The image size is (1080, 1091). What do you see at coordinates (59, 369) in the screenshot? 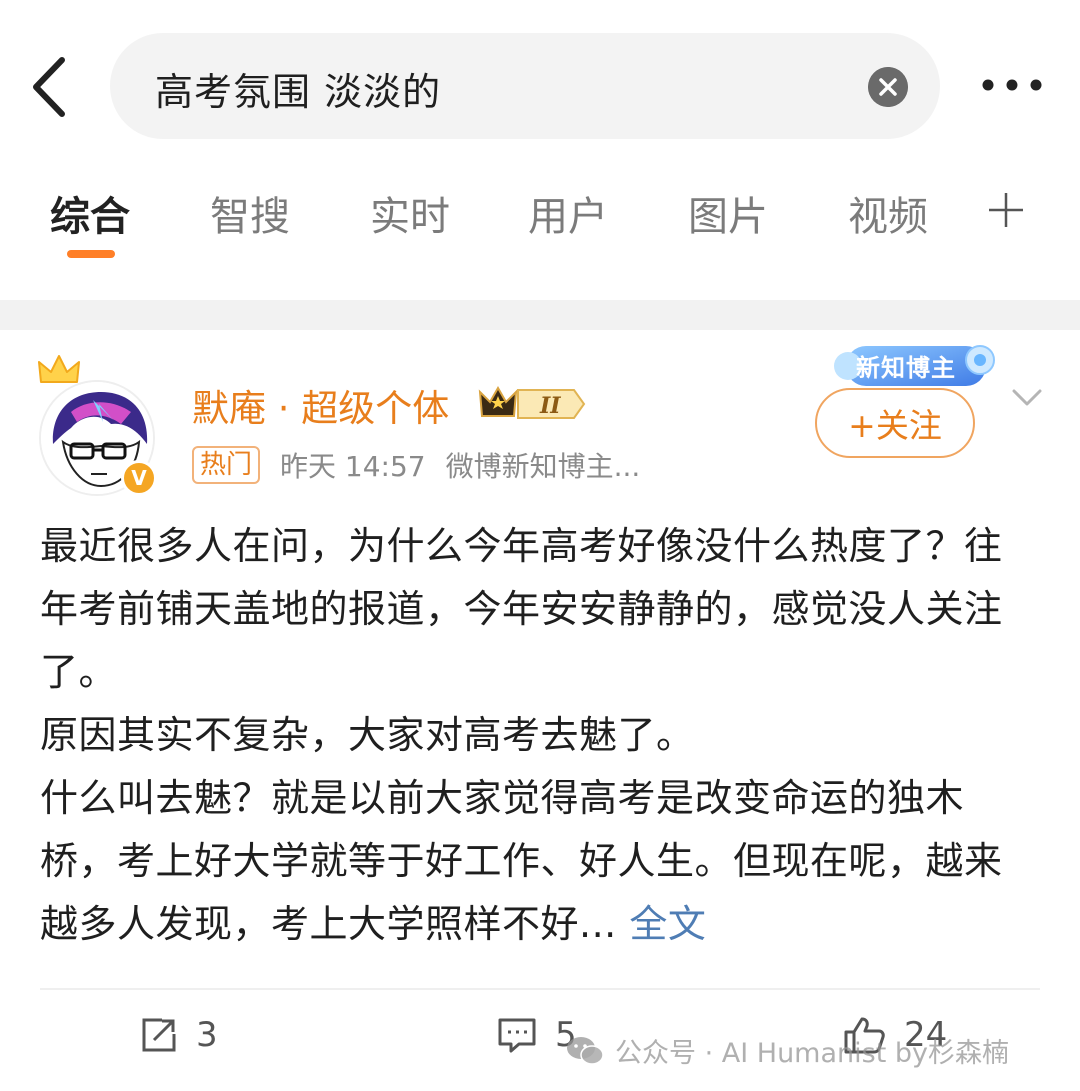
I see `crown-icon` at bounding box center [59, 369].